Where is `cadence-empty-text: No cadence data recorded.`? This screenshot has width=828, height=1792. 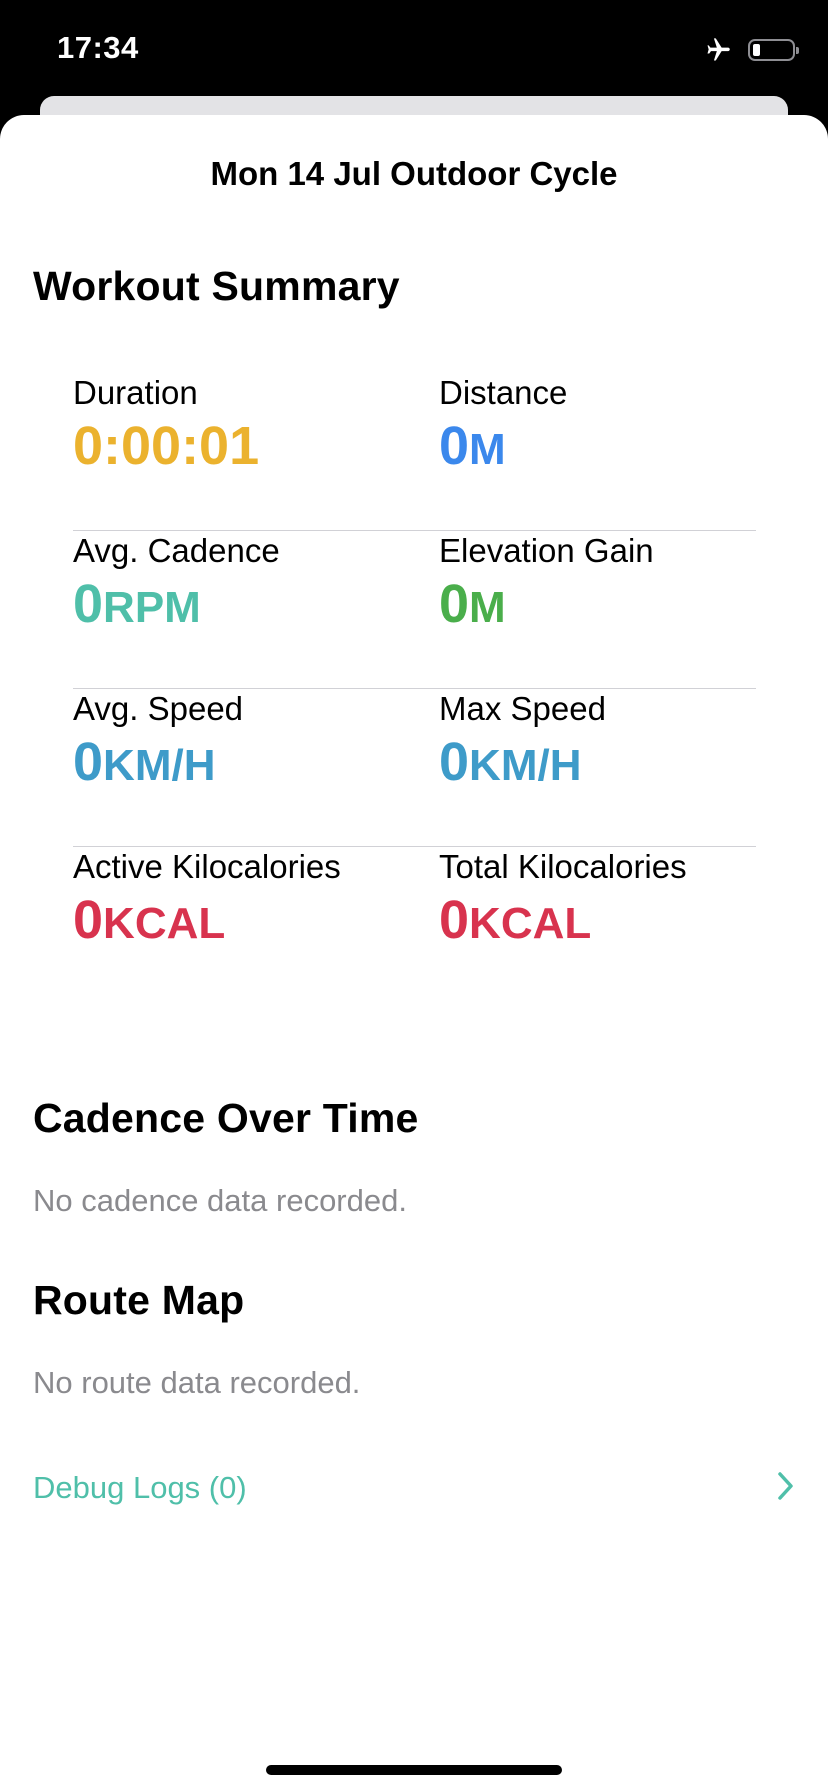
cadence-empty-text: No cadence data recorded. is located at coordinates (220, 1200).